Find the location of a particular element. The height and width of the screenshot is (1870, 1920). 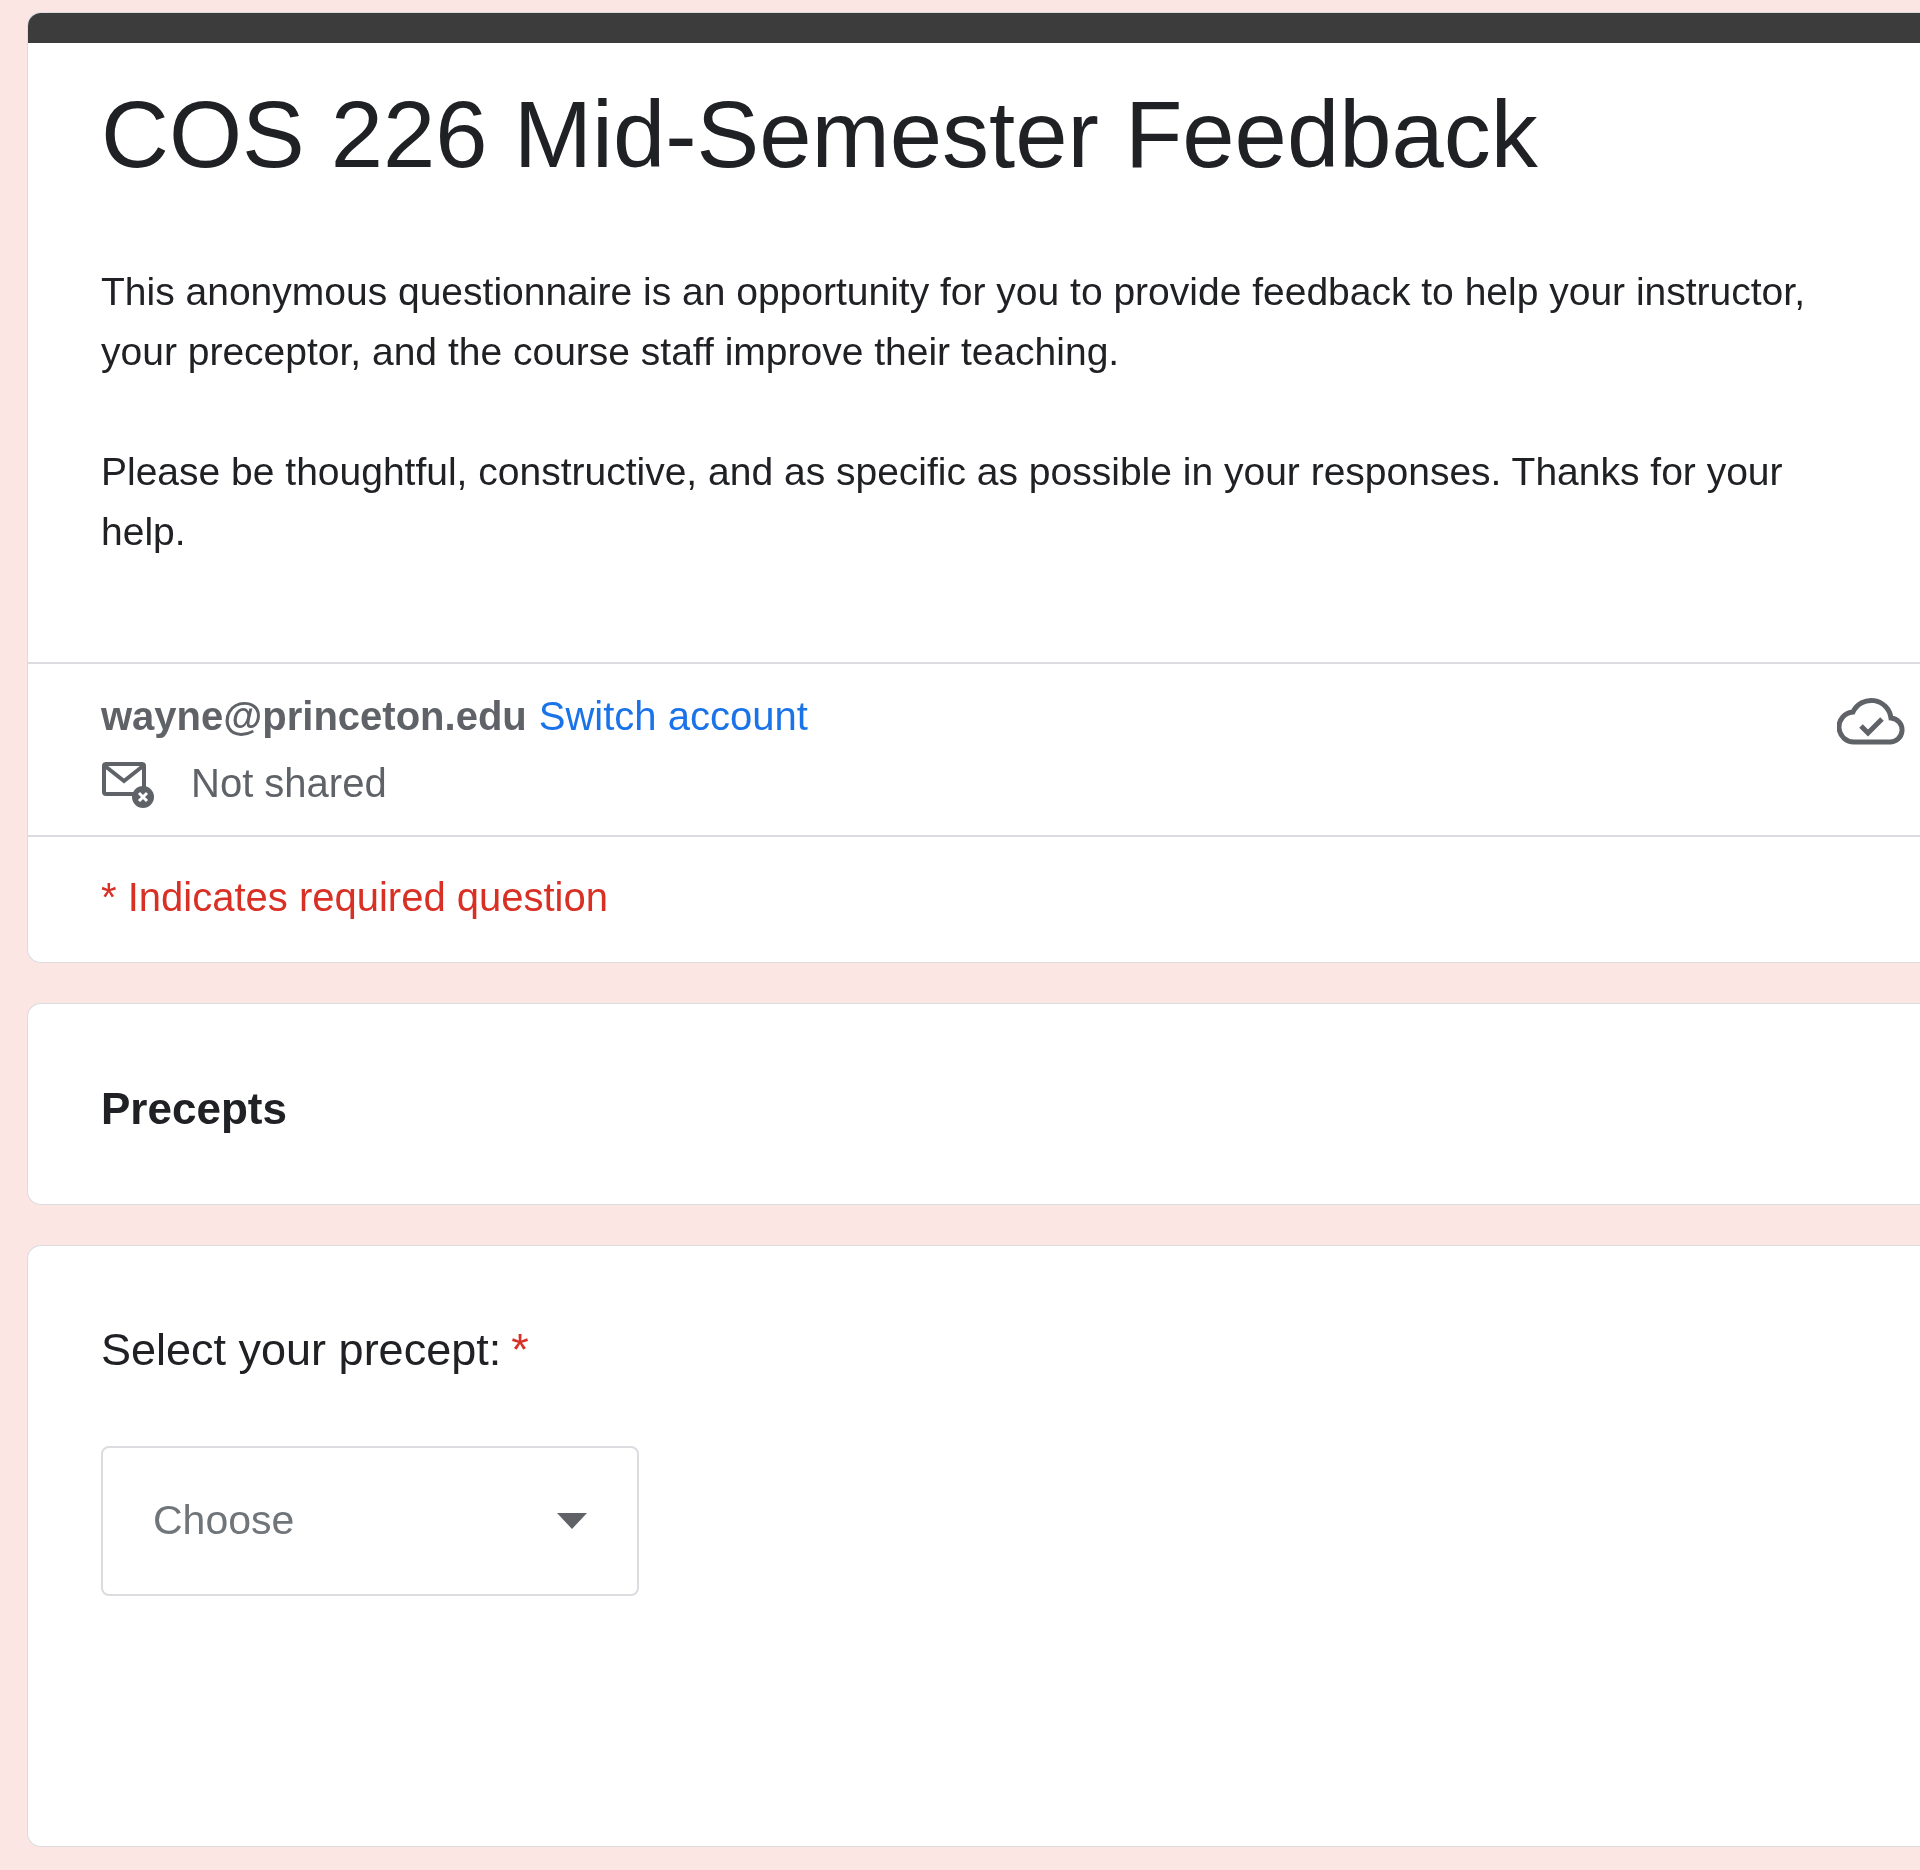

required-note: * Indicates required question is located at coordinates (354, 897).